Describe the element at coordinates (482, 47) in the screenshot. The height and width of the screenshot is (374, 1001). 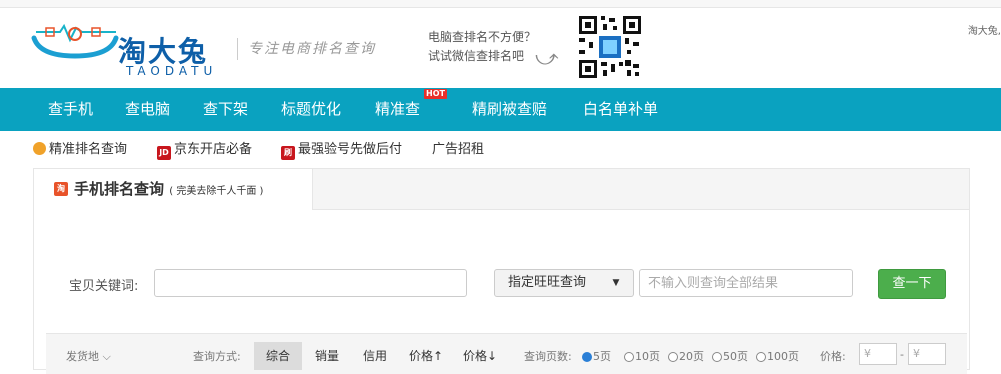
I see `wechat-tip: 电脑查排名不方便？ 试试微信查排名吧` at that location.